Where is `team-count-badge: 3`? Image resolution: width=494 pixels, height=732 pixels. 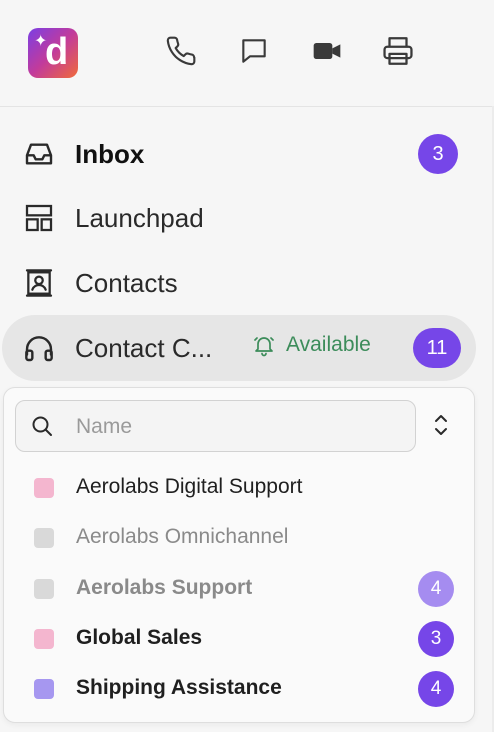 team-count-badge: 3 is located at coordinates (436, 639).